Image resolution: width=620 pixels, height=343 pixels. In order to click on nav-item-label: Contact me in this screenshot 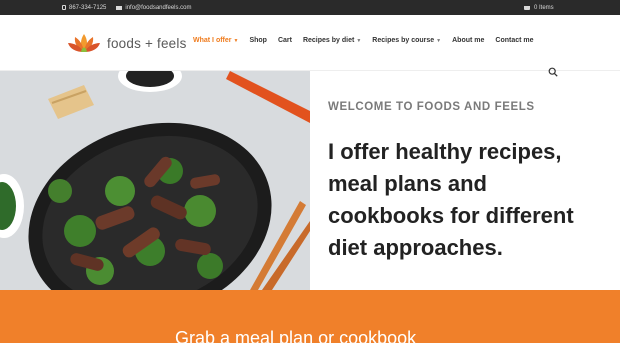, I will do `click(514, 40)`.